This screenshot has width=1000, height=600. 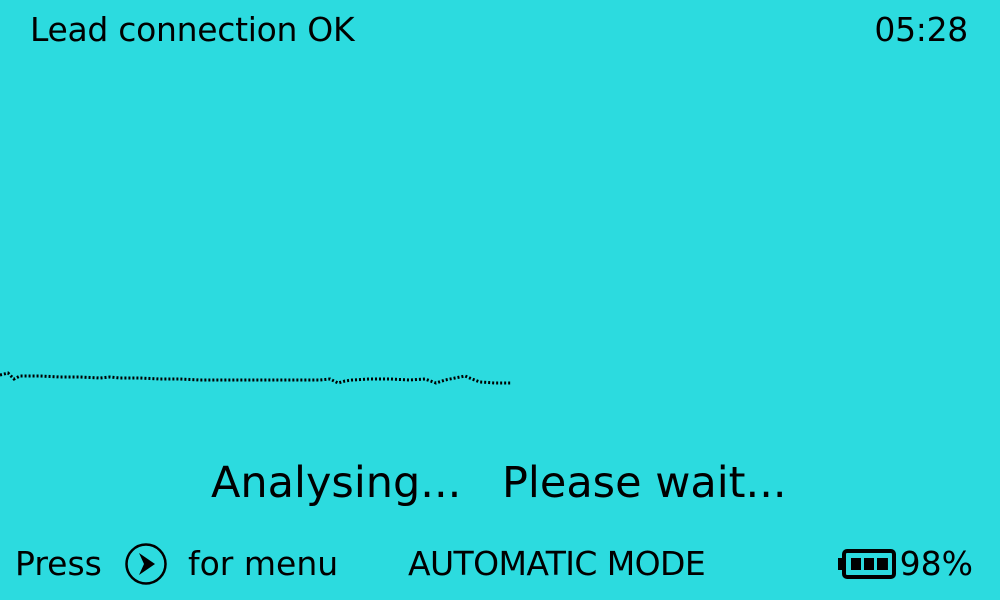 What do you see at coordinates (557, 563) in the screenshot?
I see `mode-label: AUTOMATIC MODE` at bounding box center [557, 563].